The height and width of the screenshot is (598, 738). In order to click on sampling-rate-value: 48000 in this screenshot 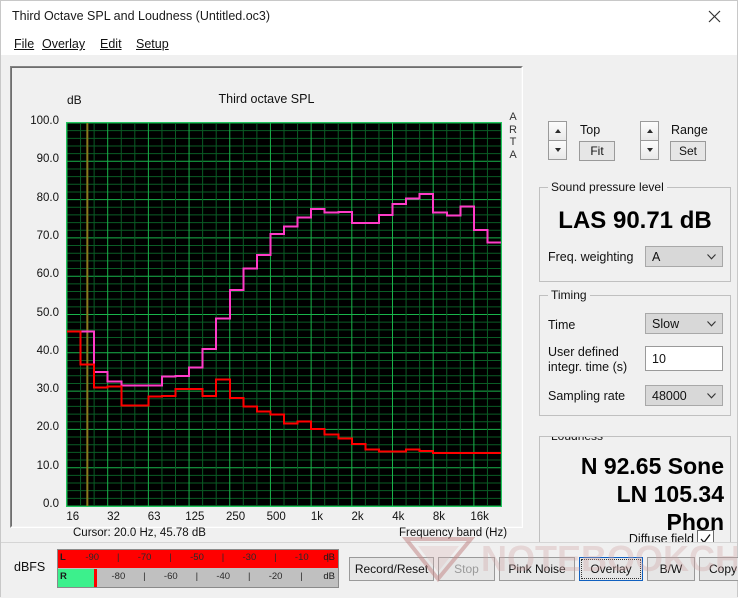, I will do `click(669, 395)`.